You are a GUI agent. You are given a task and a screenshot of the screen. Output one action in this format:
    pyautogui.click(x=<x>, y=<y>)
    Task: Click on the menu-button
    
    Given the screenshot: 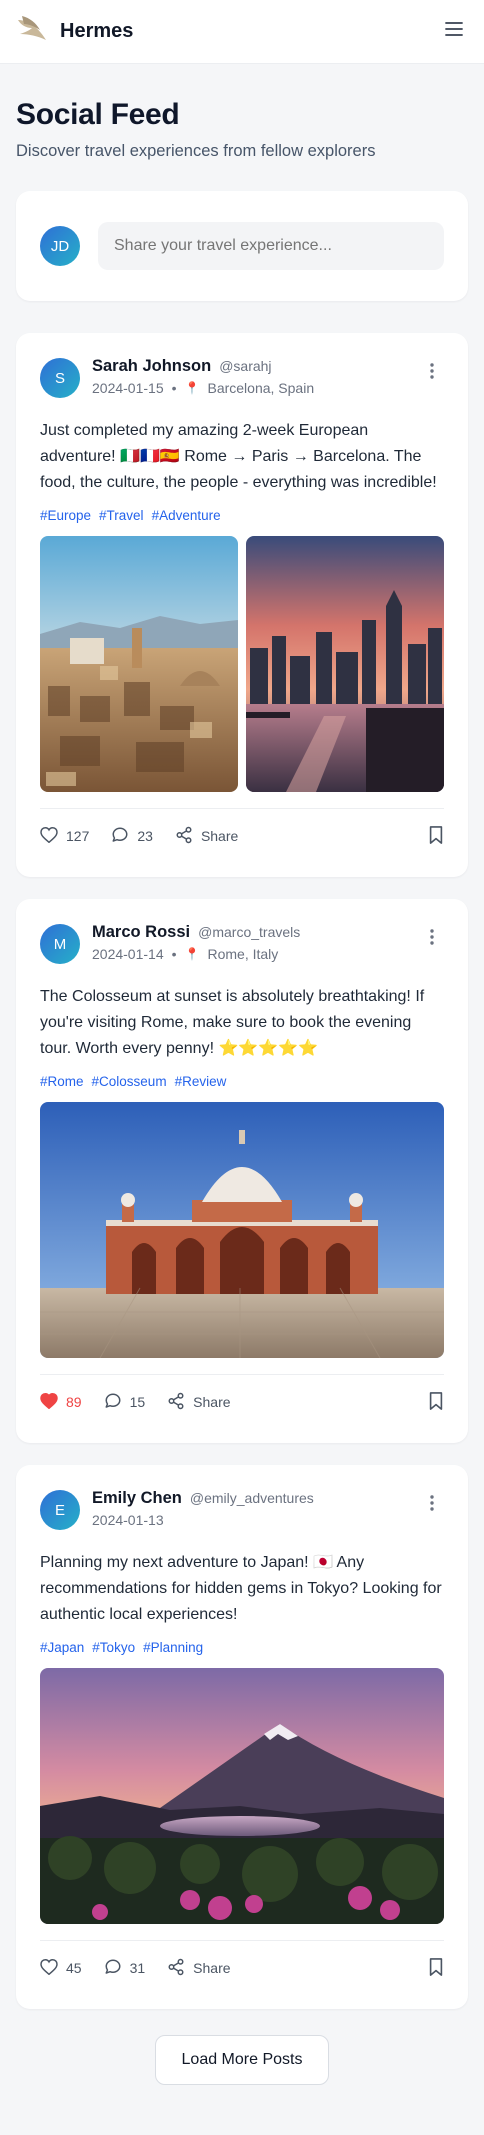 What is the action you would take?
    pyautogui.click(x=454, y=32)
    